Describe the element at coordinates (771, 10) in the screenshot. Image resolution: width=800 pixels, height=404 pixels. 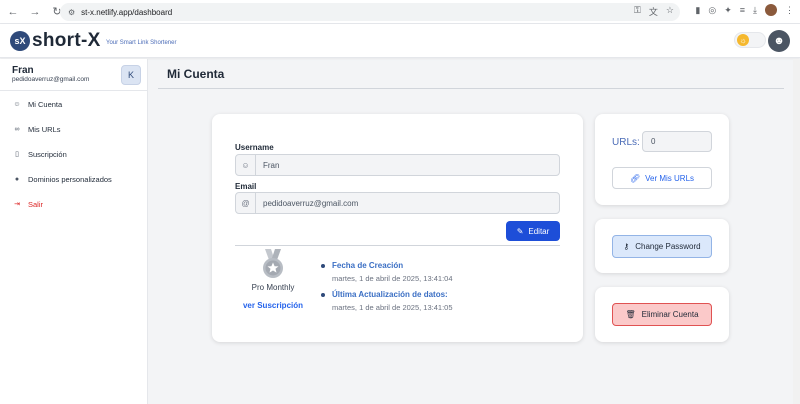
I see `profile-avatar` at that location.